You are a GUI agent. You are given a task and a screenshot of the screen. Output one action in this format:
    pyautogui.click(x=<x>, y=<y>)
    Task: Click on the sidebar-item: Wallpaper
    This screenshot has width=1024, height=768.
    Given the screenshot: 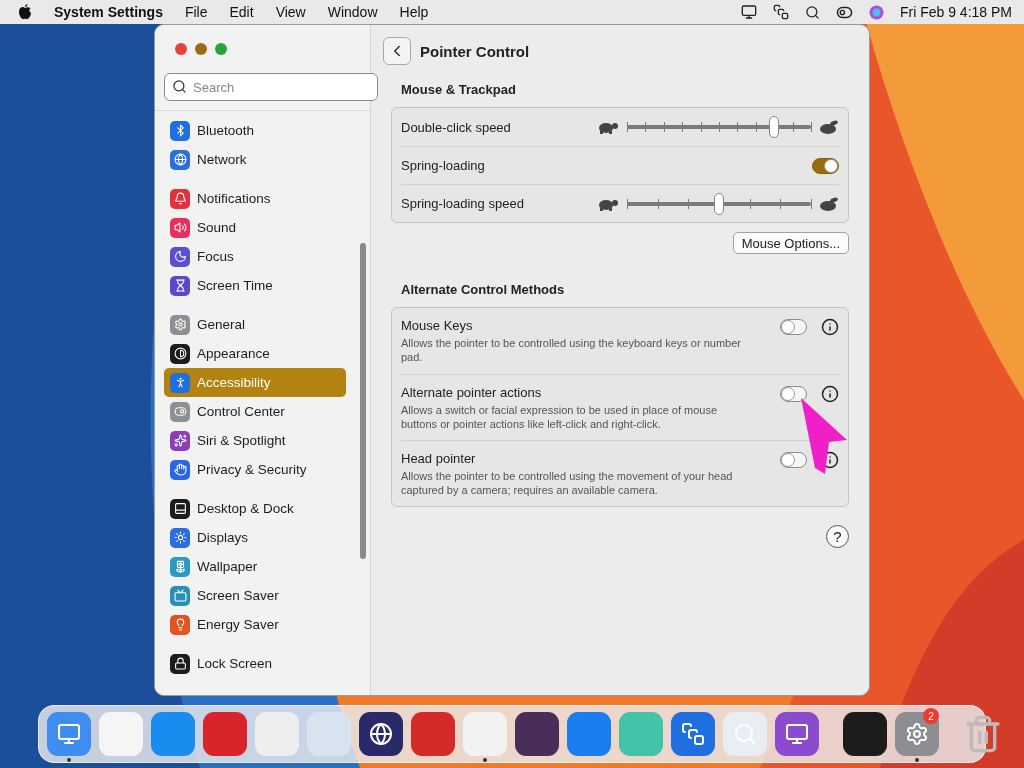 What is the action you would take?
    pyautogui.click(x=255, y=566)
    